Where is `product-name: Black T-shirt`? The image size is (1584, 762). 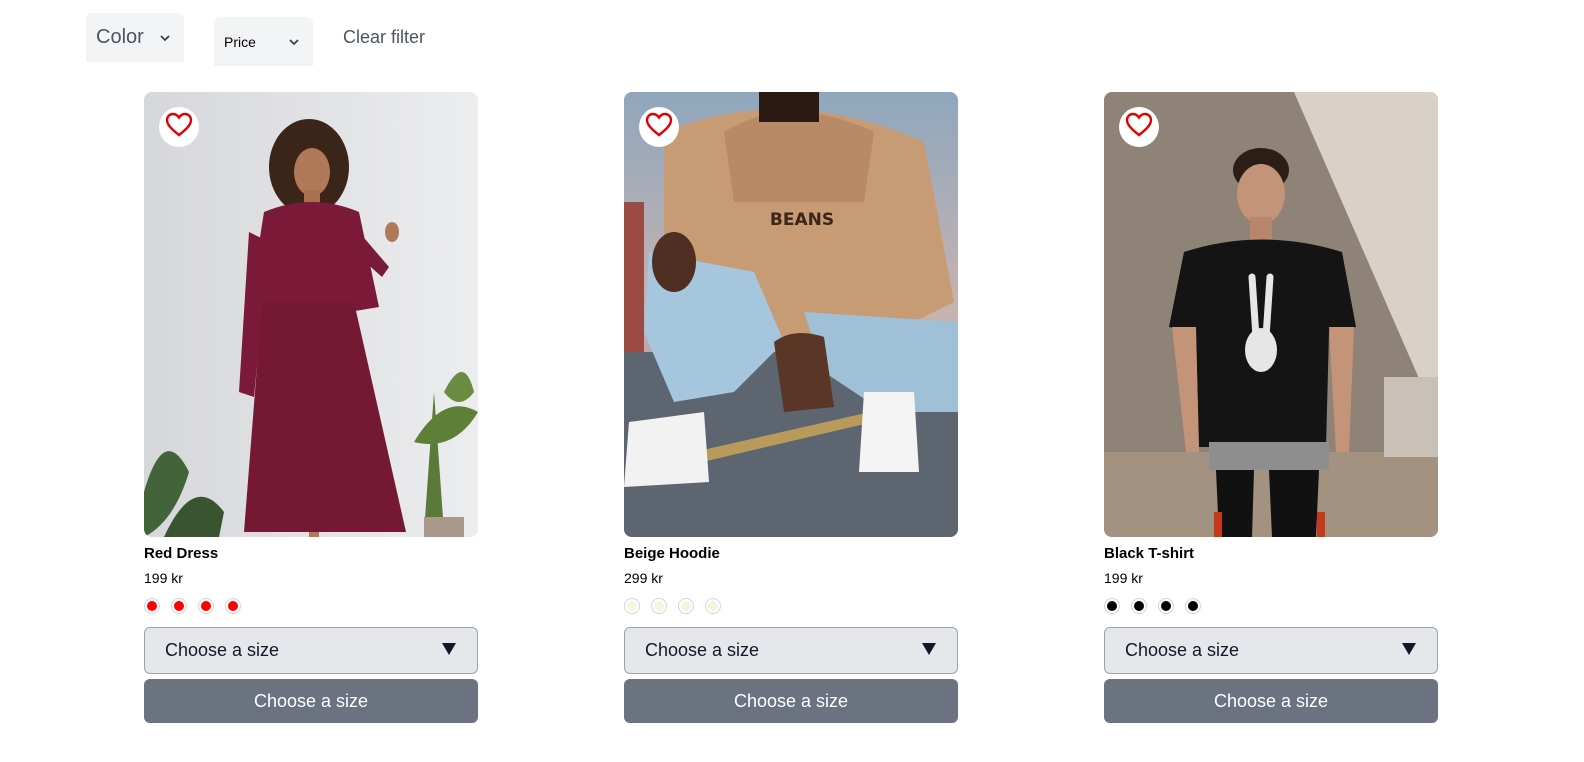
product-name: Black T-shirt is located at coordinates (1149, 553).